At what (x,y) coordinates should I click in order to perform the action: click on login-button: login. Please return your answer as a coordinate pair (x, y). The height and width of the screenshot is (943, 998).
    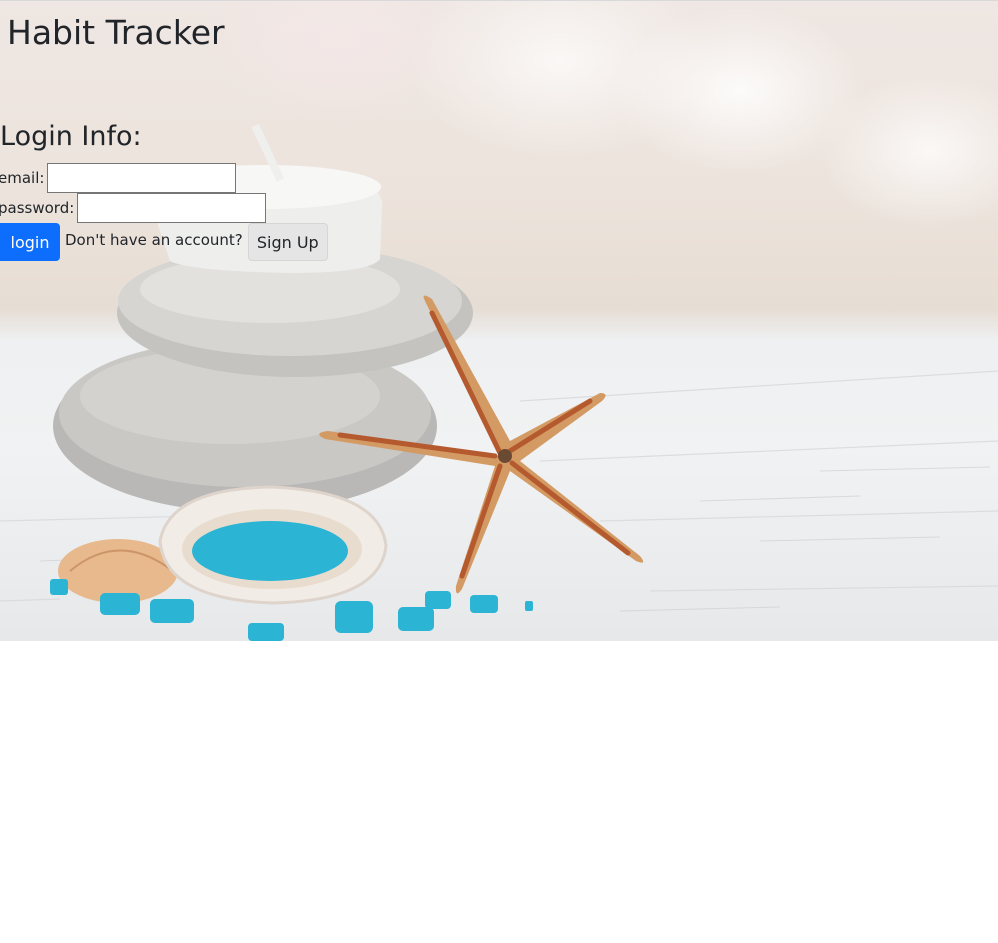
    Looking at the image, I should click on (30, 242).